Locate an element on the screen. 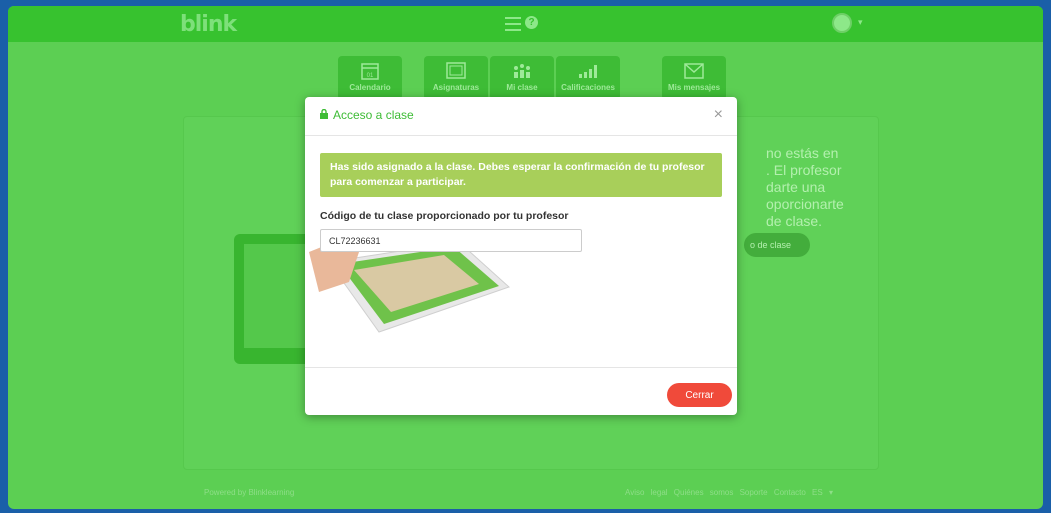  tab-mi-clase: Mi clase is located at coordinates (522, 78).